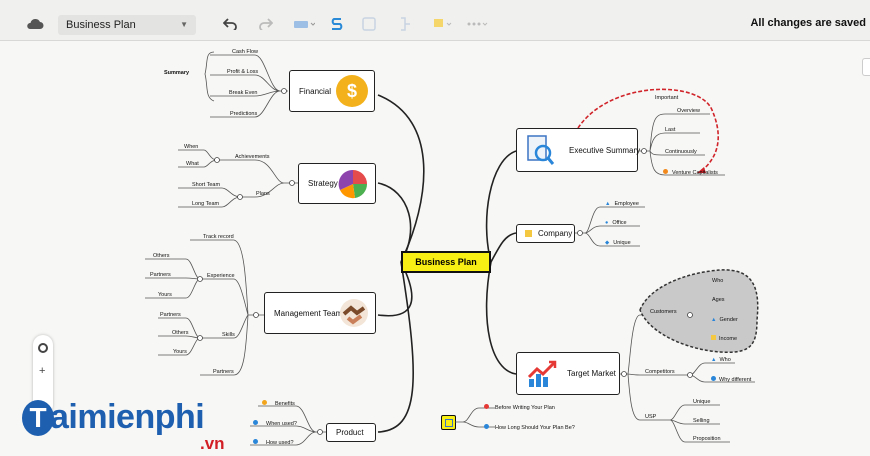 The width and height of the screenshot is (870, 456). Describe the element at coordinates (243, 93) in the screenshot. I see `subtopic-break-even: Break Even` at that location.